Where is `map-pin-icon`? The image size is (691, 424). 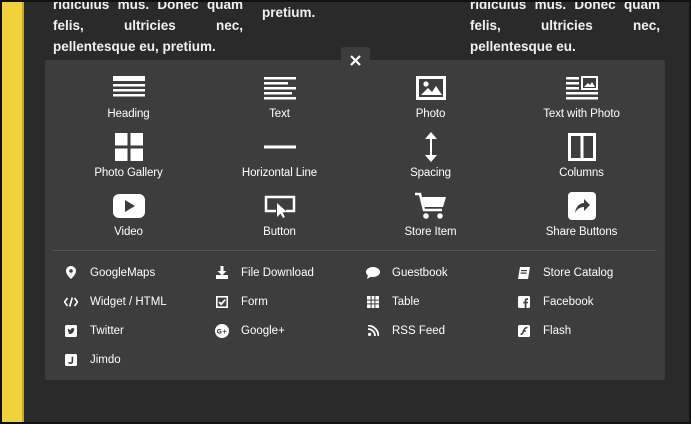 map-pin-icon is located at coordinates (71, 273).